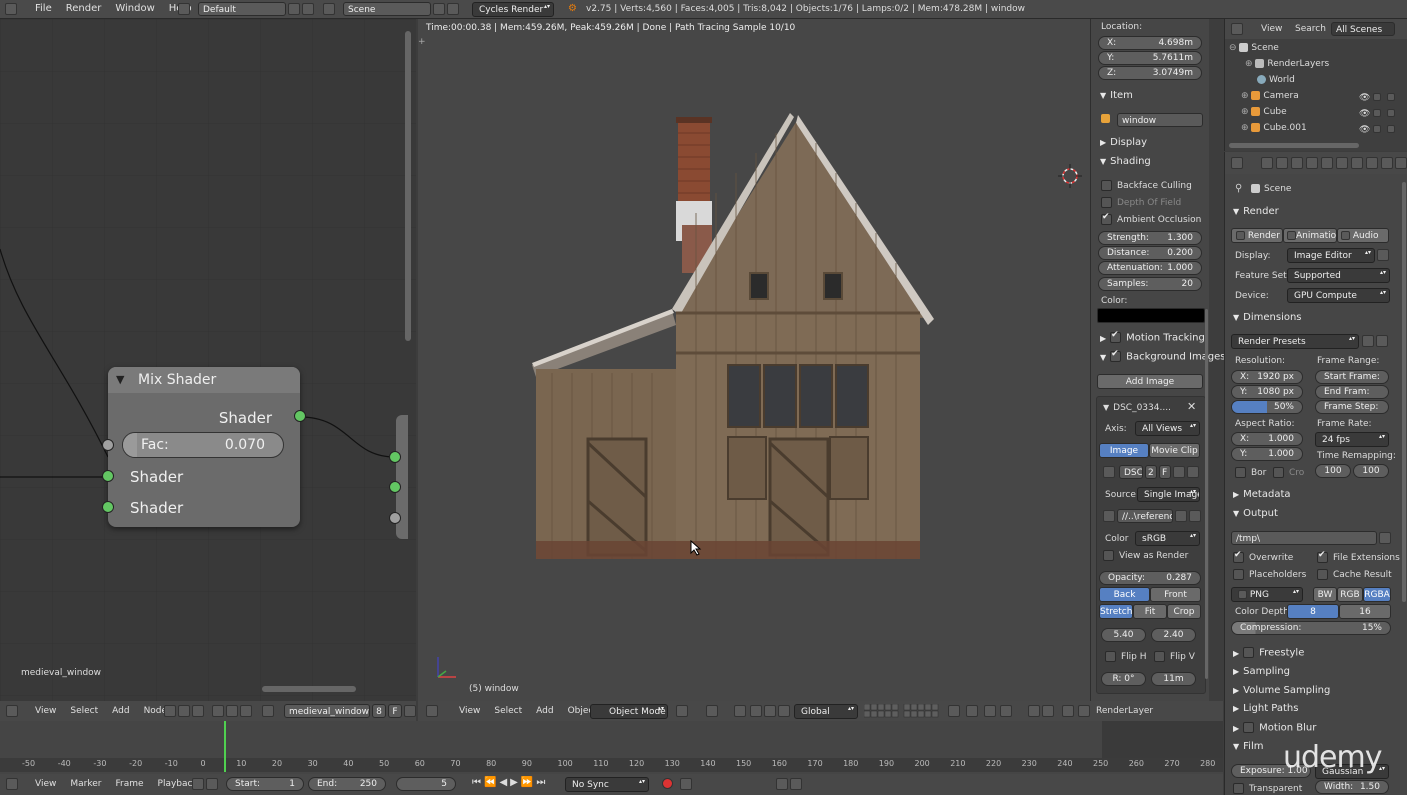 This screenshot has width=1407, height=795. Describe the element at coordinates (1269, 574) in the screenshot. I see `placeholders-checkbox: Placeholders` at that location.